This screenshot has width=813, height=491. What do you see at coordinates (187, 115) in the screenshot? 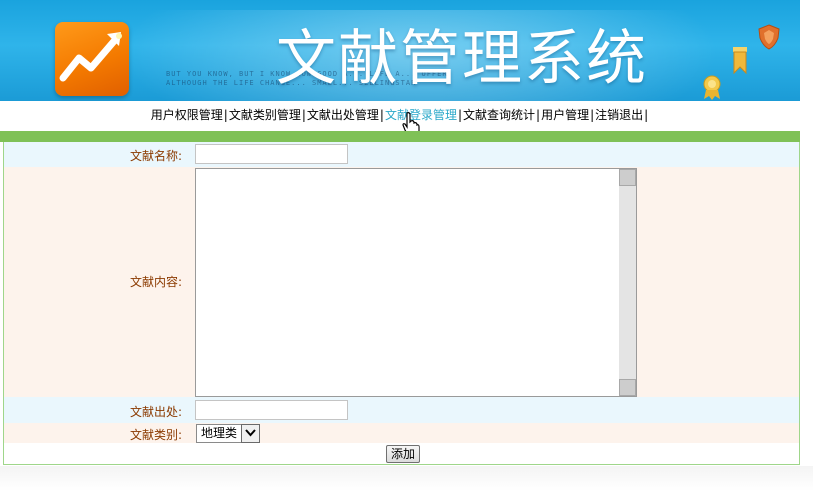
I see `nav-item-user-permissions: 用户权限管理` at bounding box center [187, 115].